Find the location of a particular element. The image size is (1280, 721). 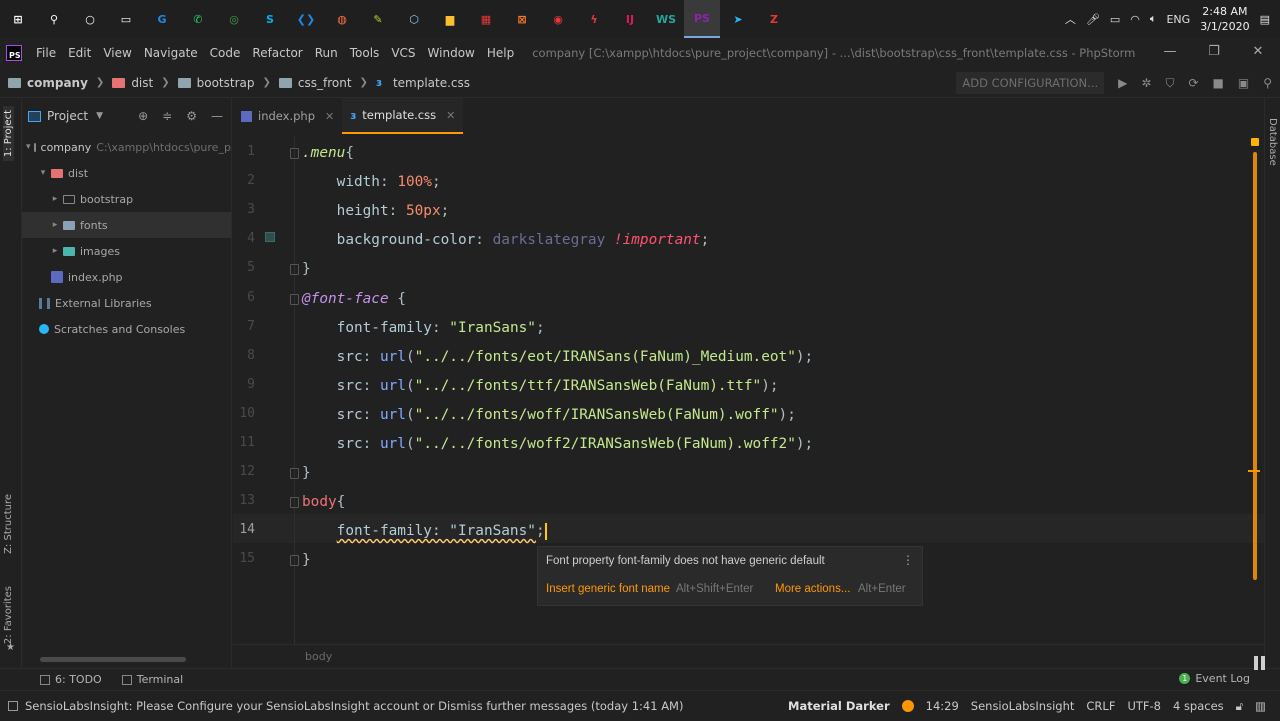

breadcrumb-company: company ❯ is located at coordinates (52, 83).